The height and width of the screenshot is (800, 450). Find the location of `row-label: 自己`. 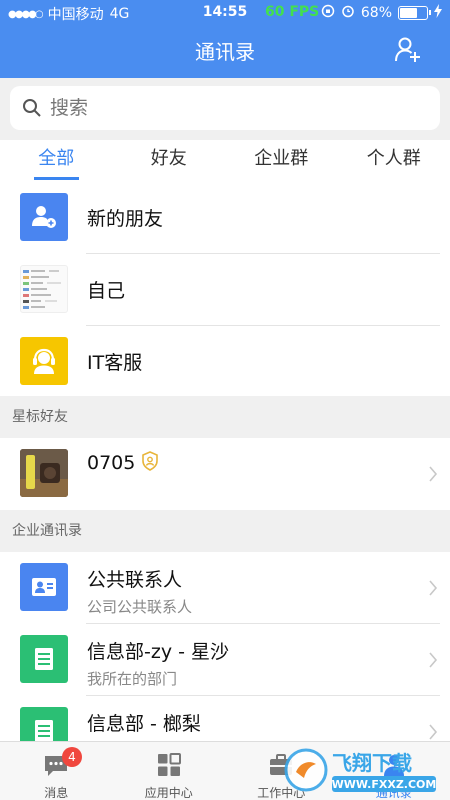

row-label: 自己 is located at coordinates (106, 291).